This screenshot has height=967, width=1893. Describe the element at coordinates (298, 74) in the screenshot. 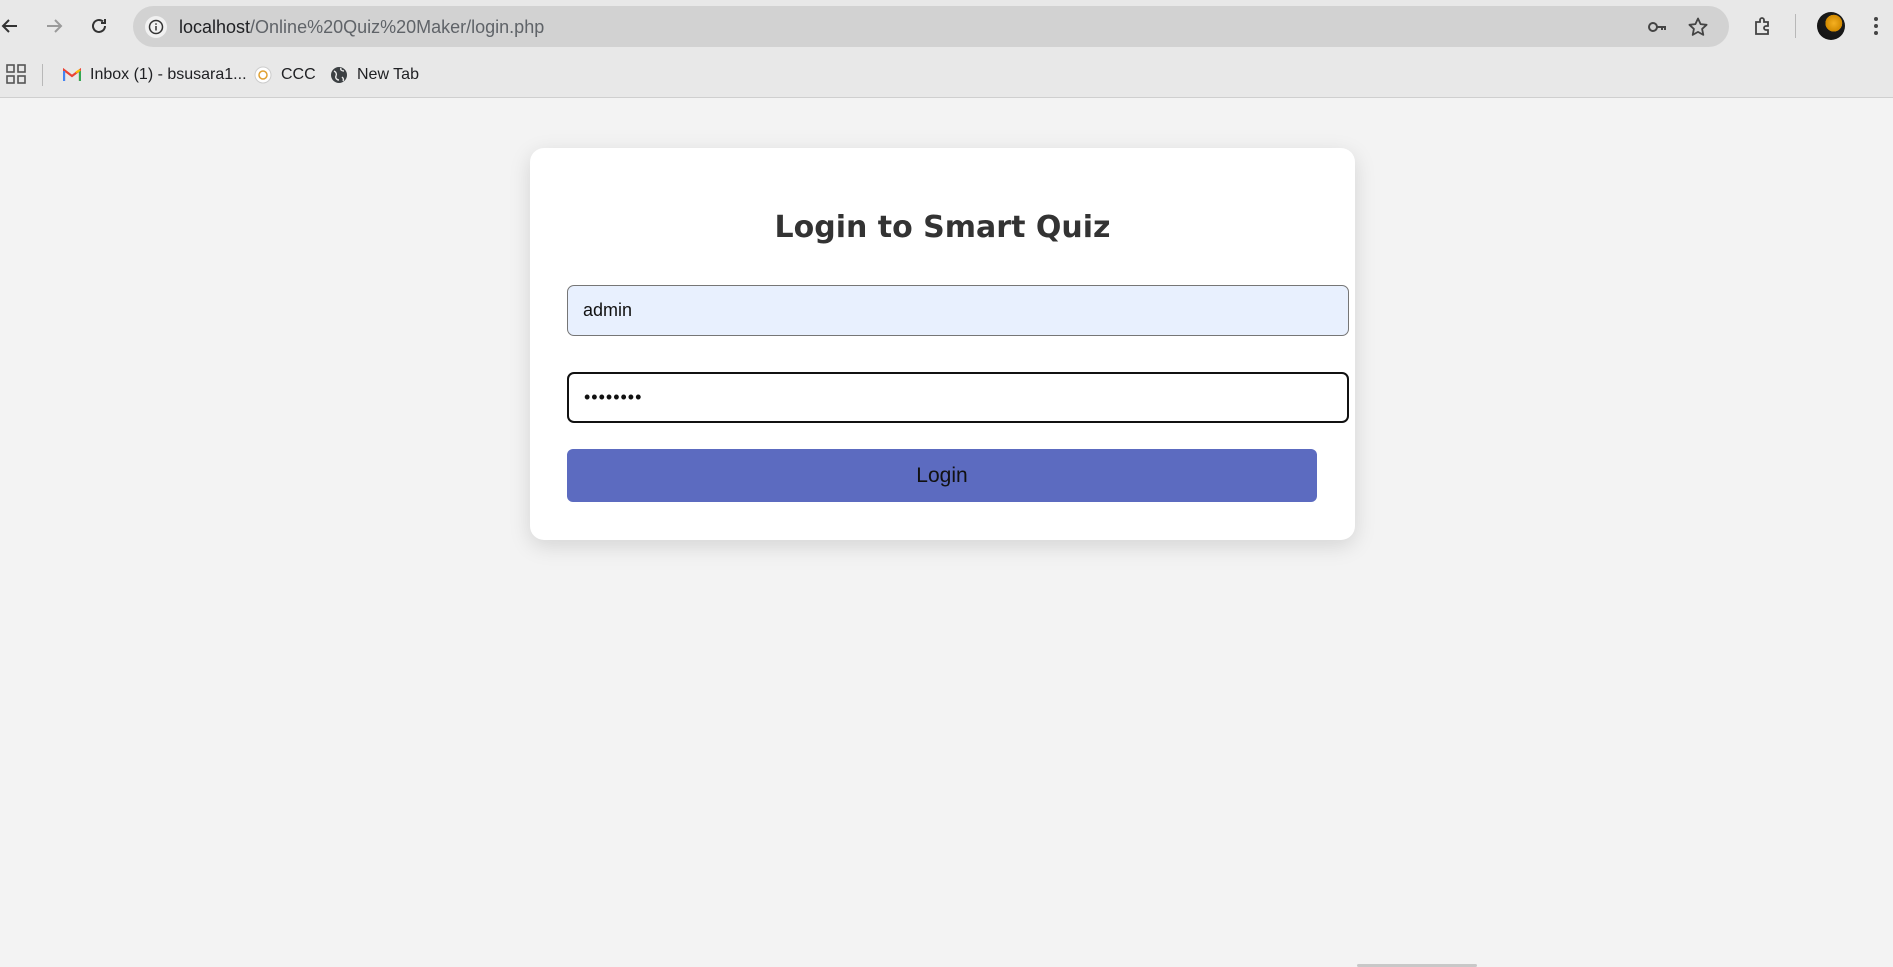

I see `bookmark-label: CCC` at that location.